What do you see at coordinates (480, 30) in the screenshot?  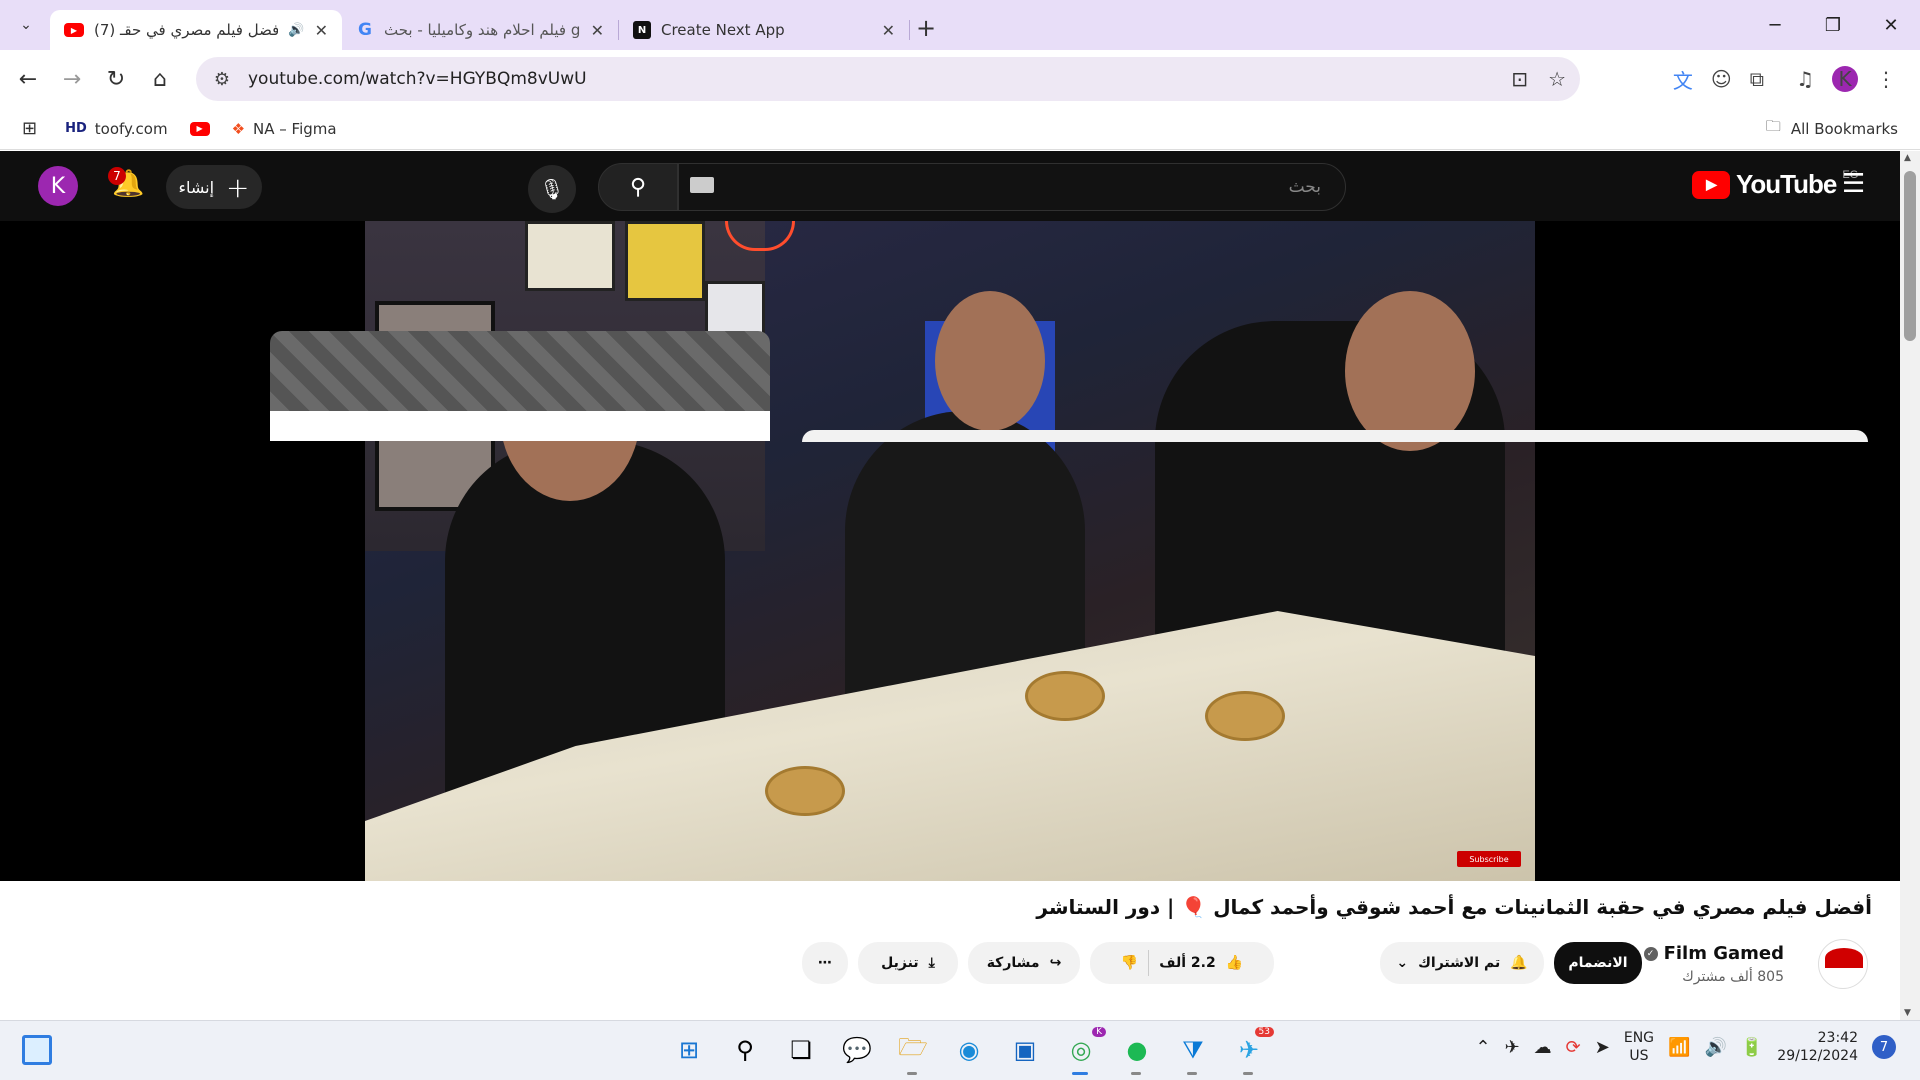 I see `tab-google-search: G فيلم احلام هند وكاميليا - بحث gle ✕` at bounding box center [480, 30].